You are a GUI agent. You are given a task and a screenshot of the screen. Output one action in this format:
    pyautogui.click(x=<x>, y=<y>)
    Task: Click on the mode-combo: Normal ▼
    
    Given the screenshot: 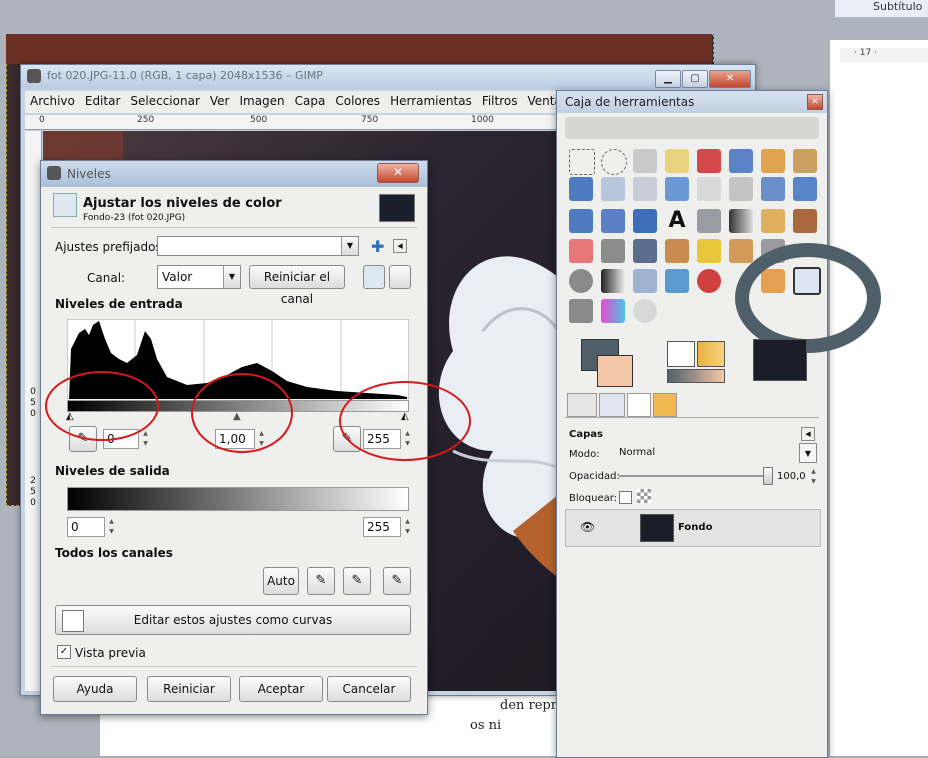 What is the action you would take?
    pyautogui.click(x=715, y=453)
    